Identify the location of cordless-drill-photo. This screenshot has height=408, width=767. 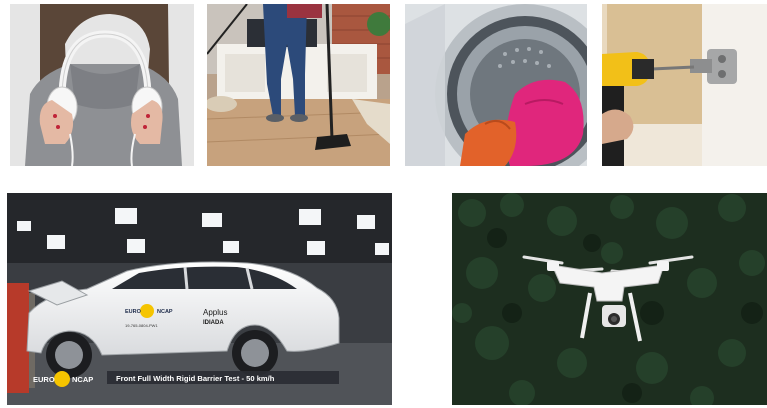
(684, 85).